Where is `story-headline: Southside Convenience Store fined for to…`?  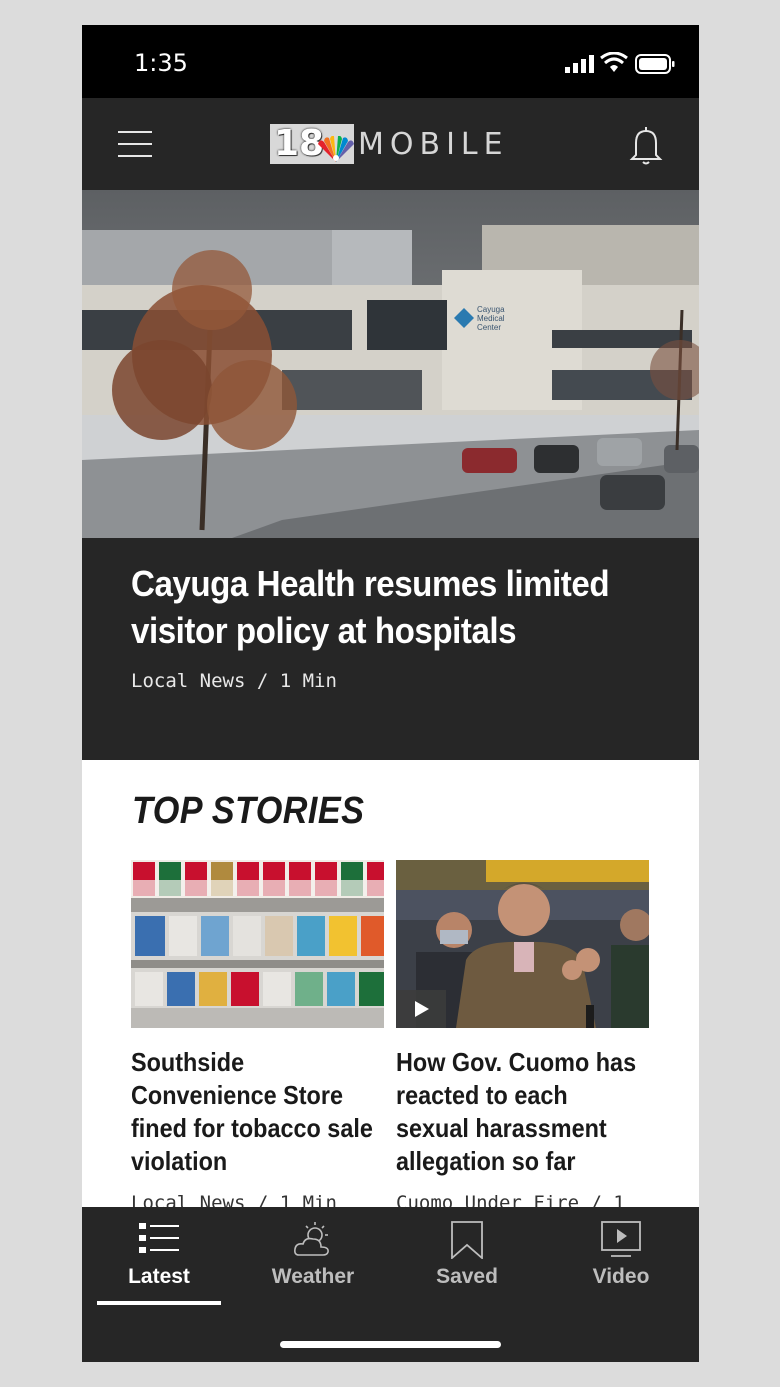
story-headline: Southside Convenience Store fined for to… is located at coordinates (252, 1112).